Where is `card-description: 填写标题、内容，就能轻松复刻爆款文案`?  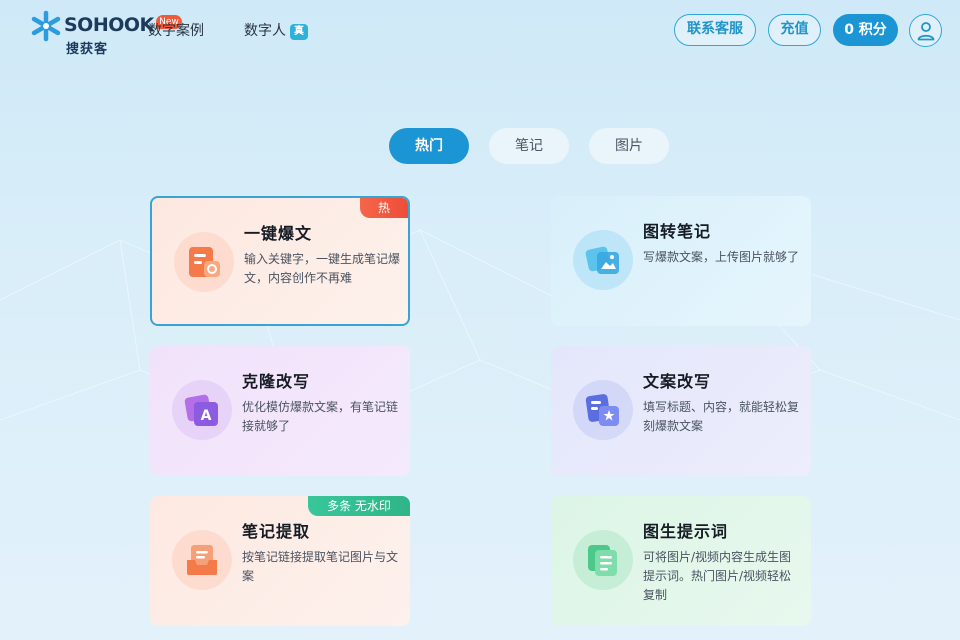
card-description: 填写标题、内容，就能轻松复刻爆款文案 is located at coordinates (721, 416).